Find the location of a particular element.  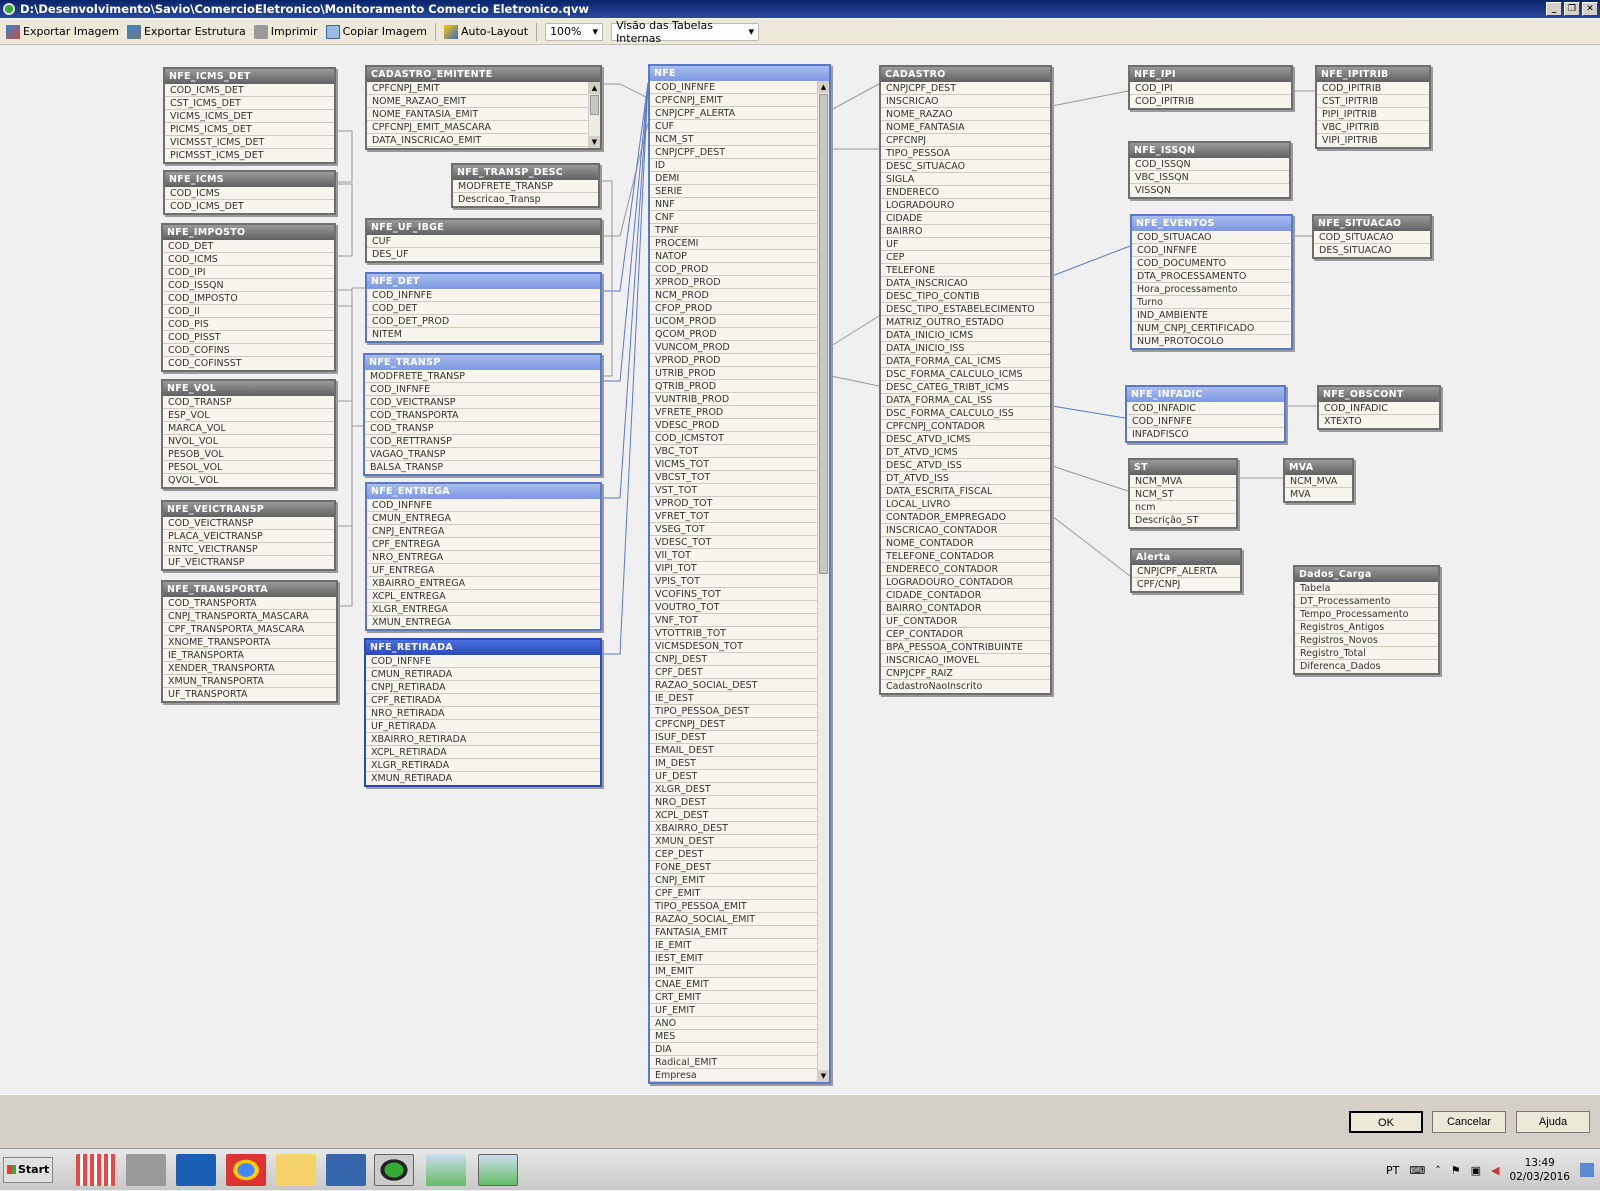

field-row: PICMSST_ICMS_DET is located at coordinates (249, 155).